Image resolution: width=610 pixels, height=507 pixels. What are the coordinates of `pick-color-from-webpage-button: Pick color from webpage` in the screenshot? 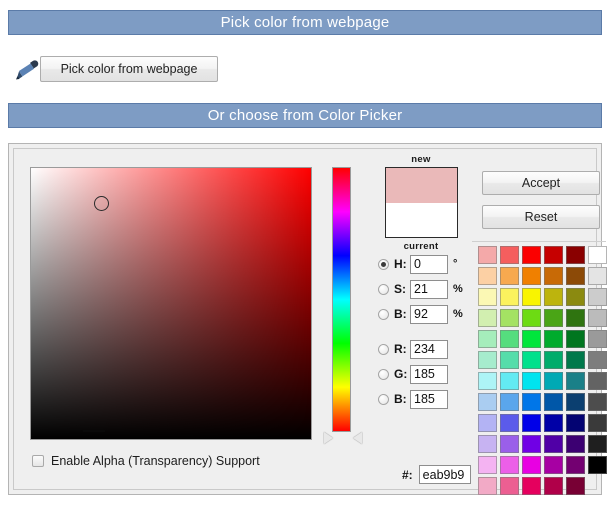 It's located at (129, 69).